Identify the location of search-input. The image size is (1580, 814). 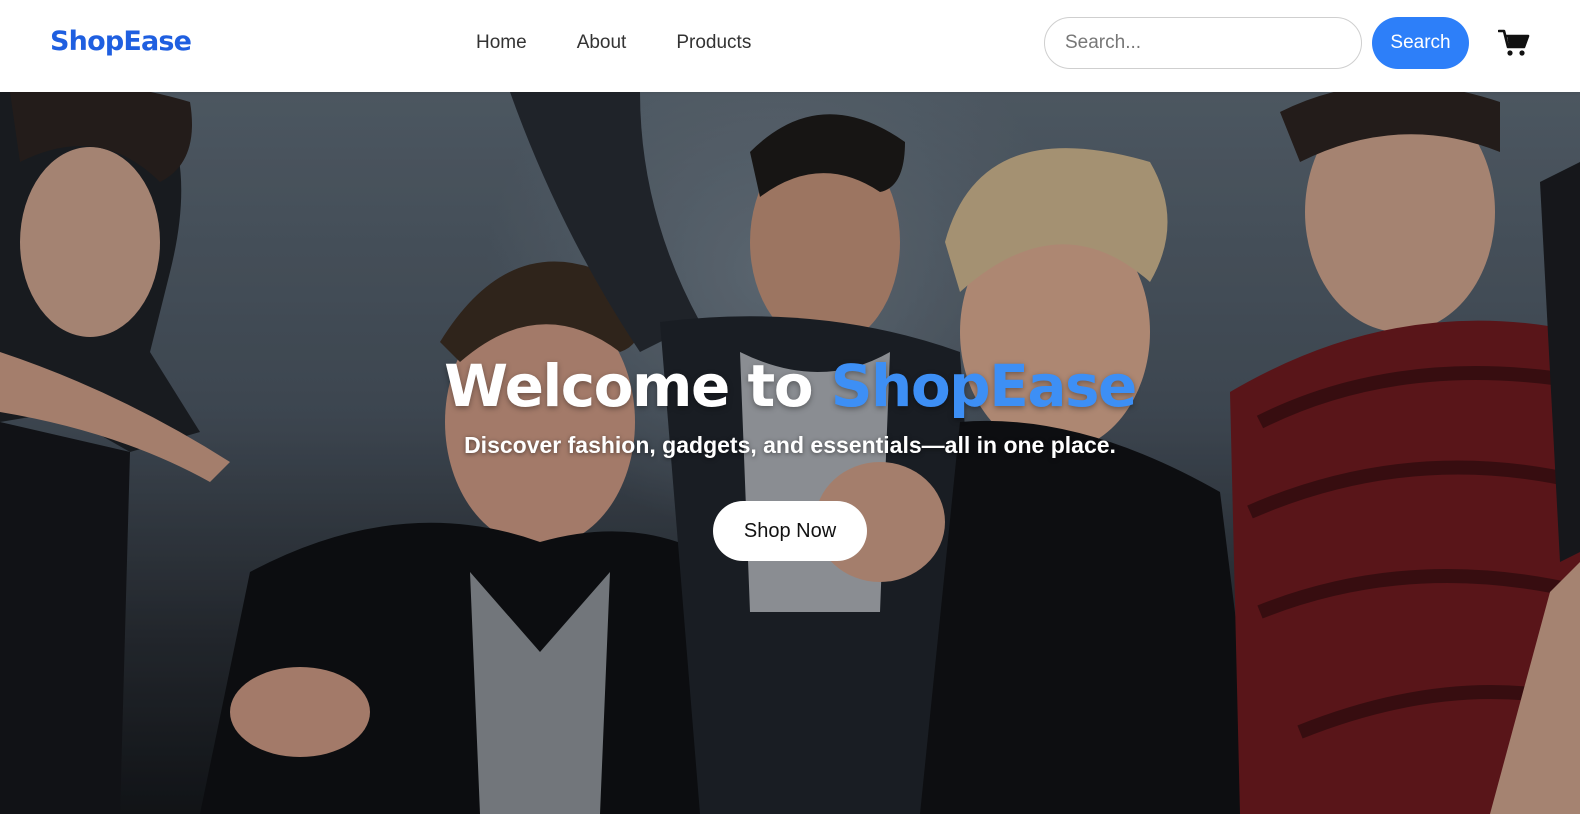
(1203, 43).